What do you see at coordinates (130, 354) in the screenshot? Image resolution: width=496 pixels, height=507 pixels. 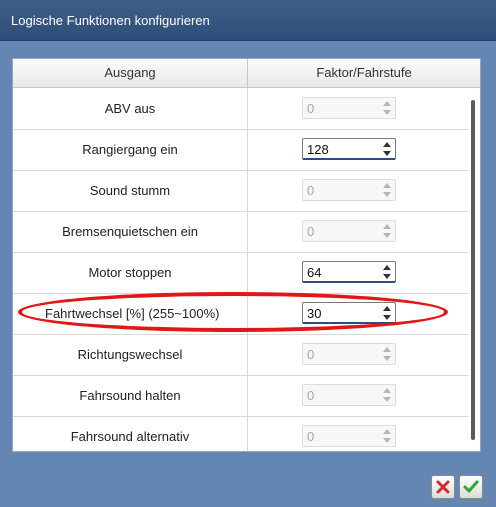 I see `row-label: Richtungswechsel` at bounding box center [130, 354].